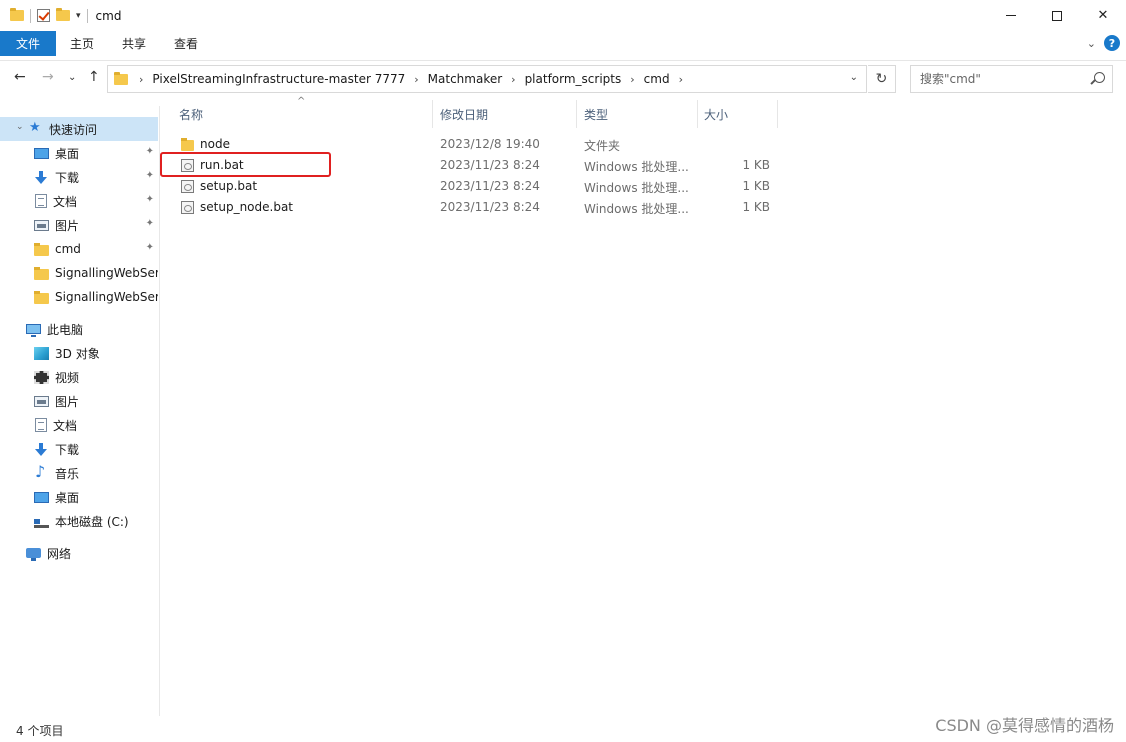 This screenshot has height=742, width=1126. What do you see at coordinates (1091, 43) in the screenshot?
I see `expand-ribbon-button: ⌄` at bounding box center [1091, 43].